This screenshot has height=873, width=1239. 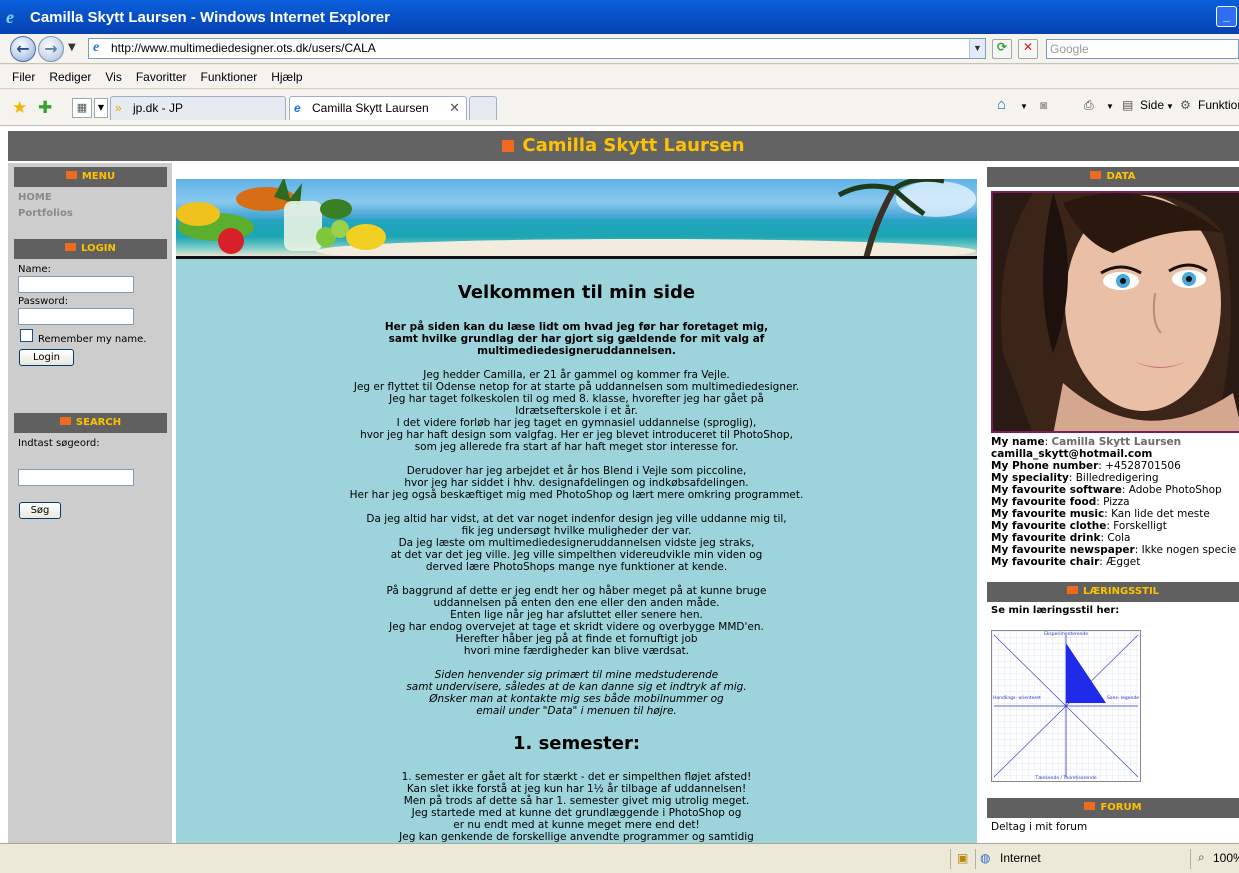 What do you see at coordinates (1030, 478) in the screenshot?
I see `data-key: My speciality` at bounding box center [1030, 478].